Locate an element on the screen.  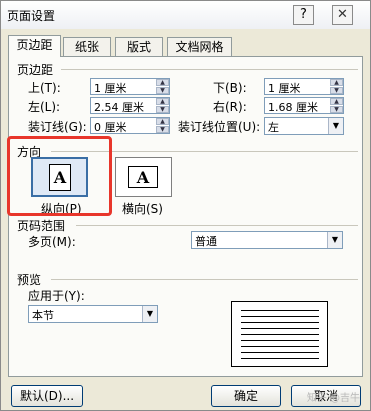
right-margin-label: 右(R): is located at coordinates (230, 107).